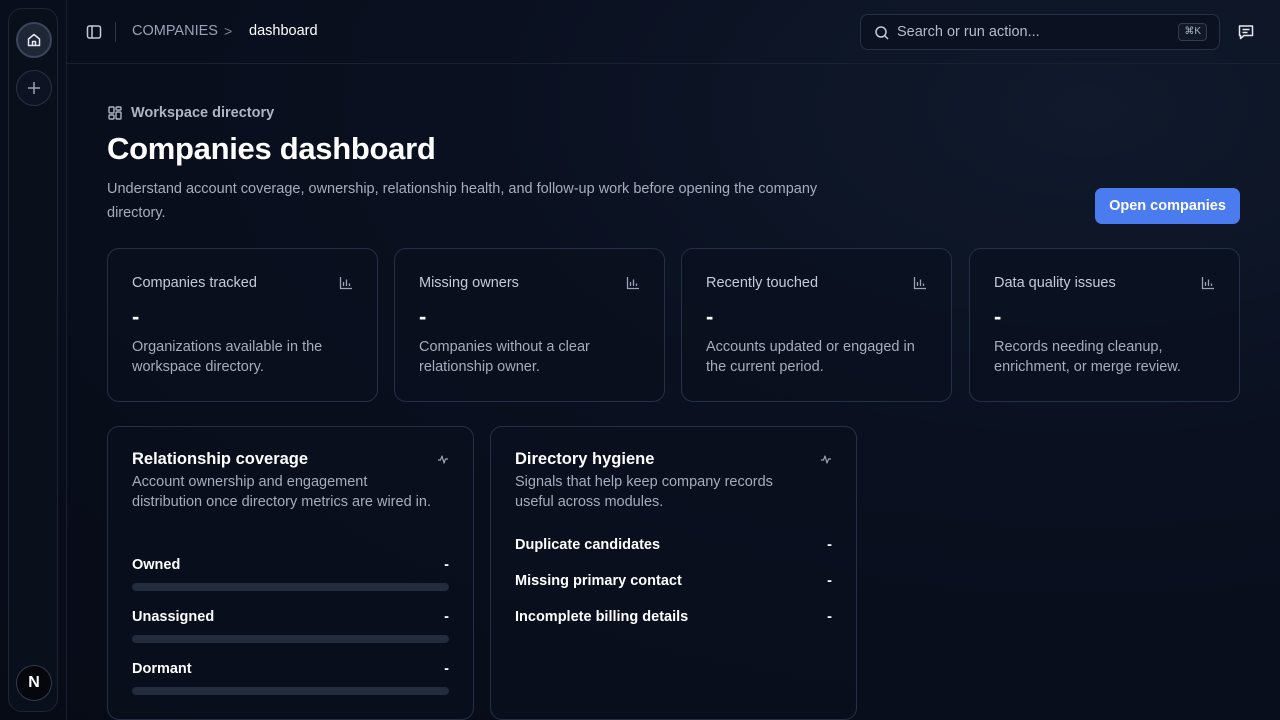 The image size is (1280, 720). I want to click on hygiene-row-label: Incomplete billing details, so click(602, 617).